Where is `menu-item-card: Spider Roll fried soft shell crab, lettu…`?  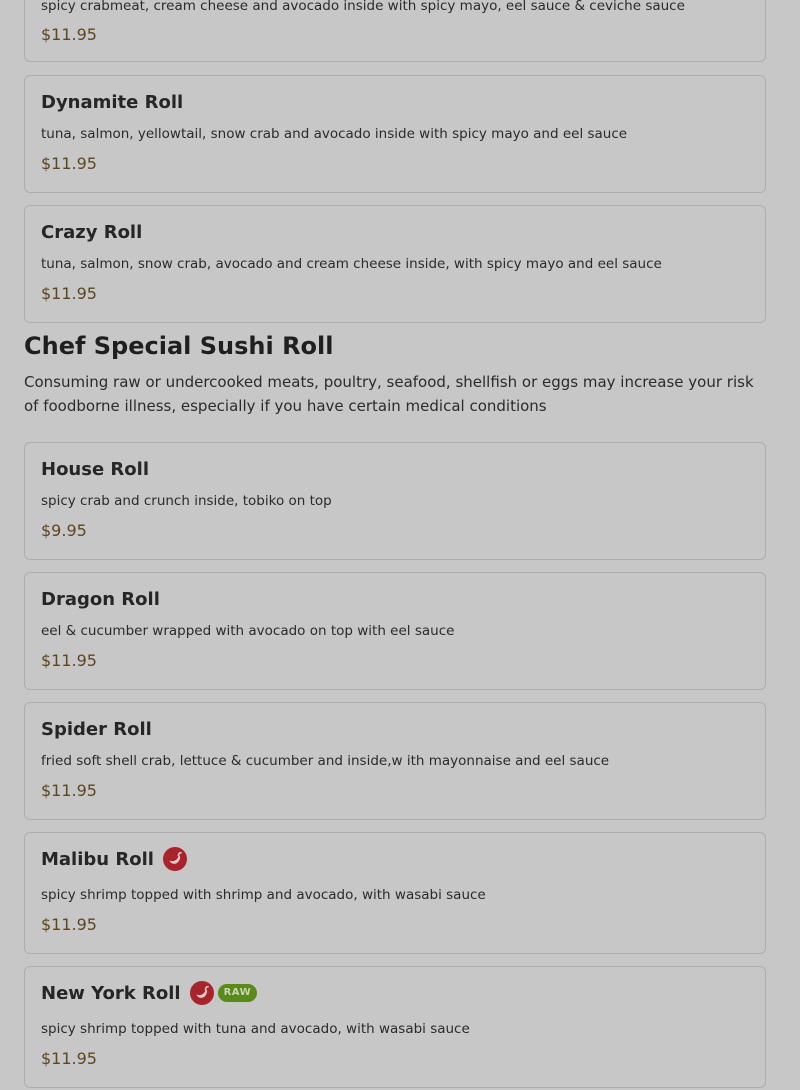
menu-item-card: Spider Roll fried soft shell crab, lettu… is located at coordinates (395, 761).